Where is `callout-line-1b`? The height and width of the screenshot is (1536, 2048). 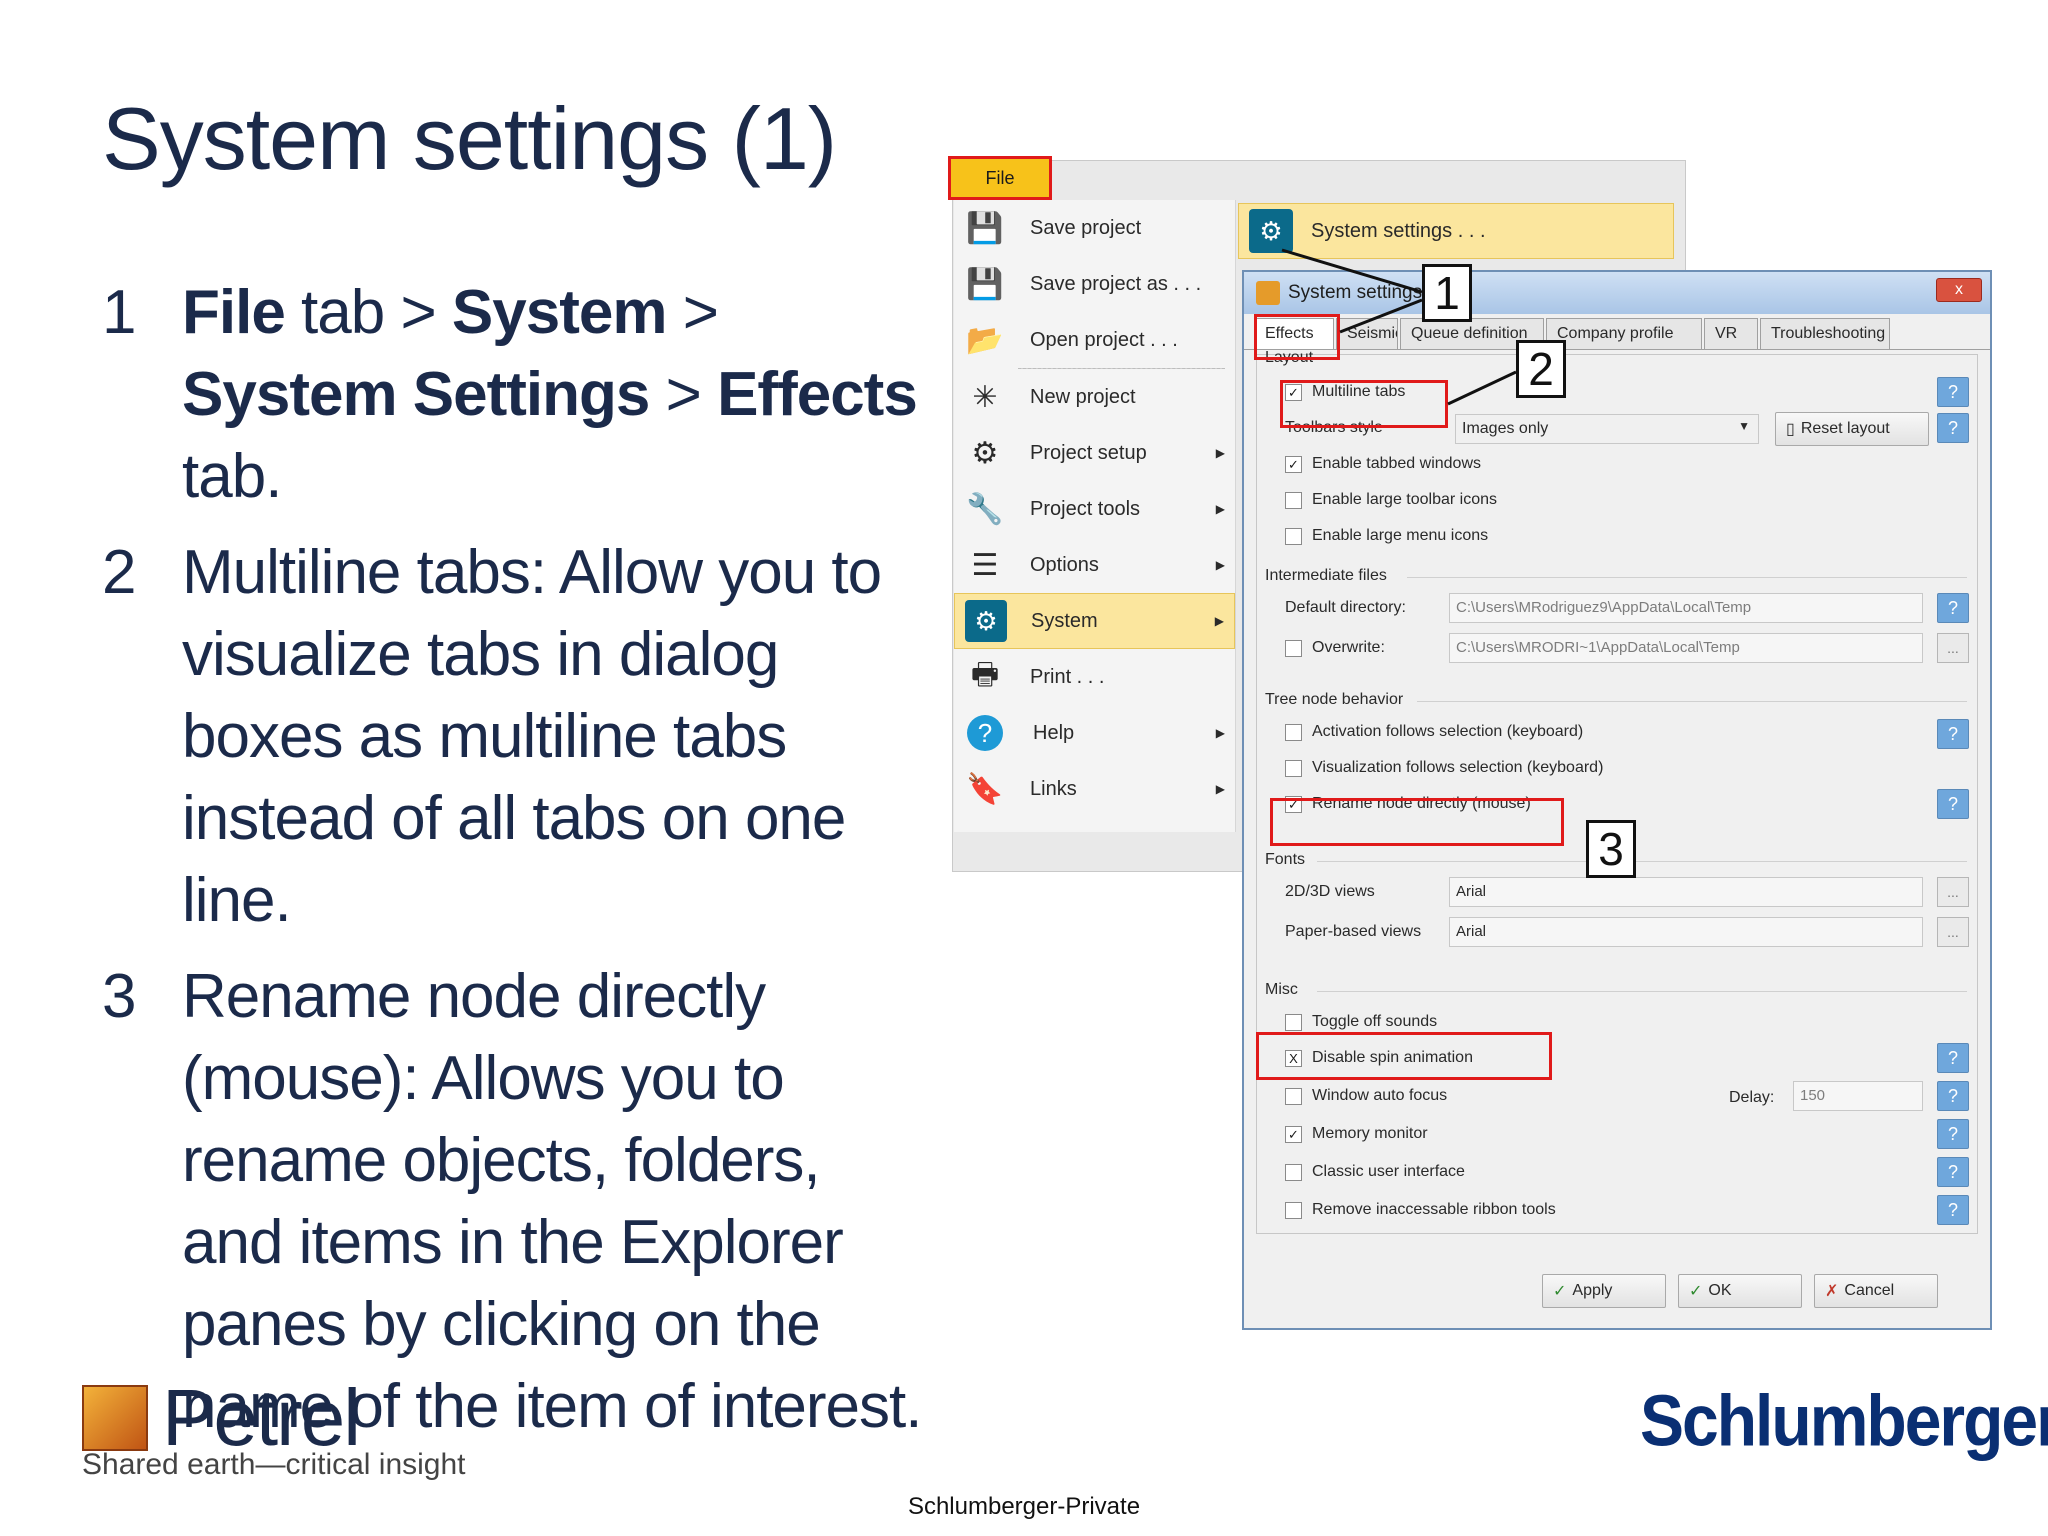
callout-line-1b is located at coordinates (1381, 316).